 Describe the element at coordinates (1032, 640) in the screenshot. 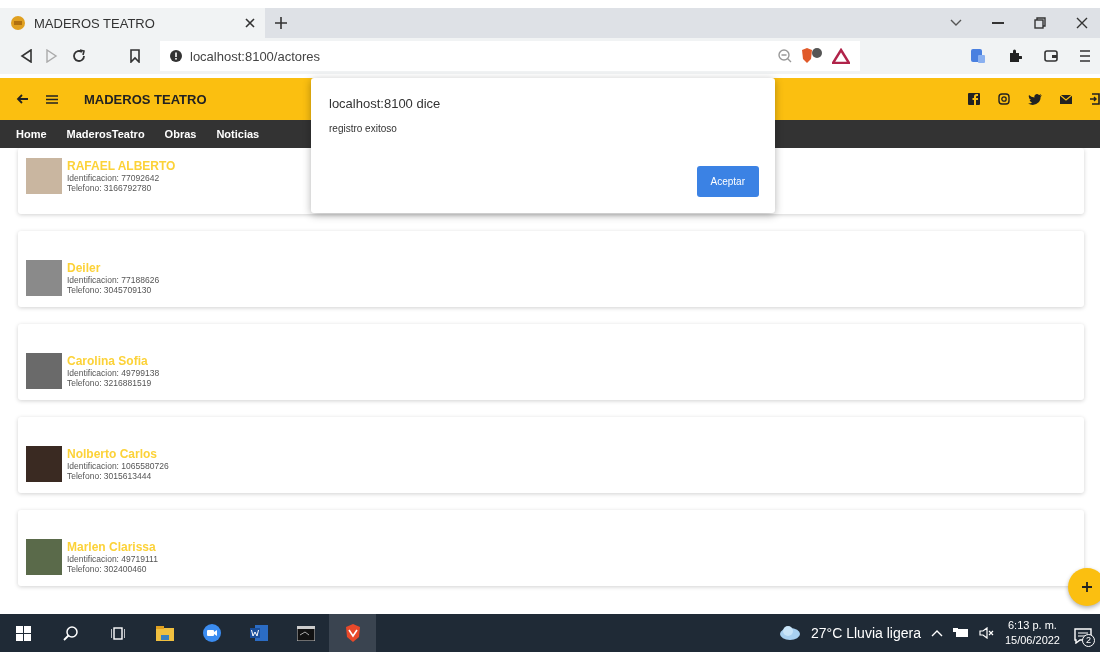

I see `clock-date: 15/06/2022` at that location.